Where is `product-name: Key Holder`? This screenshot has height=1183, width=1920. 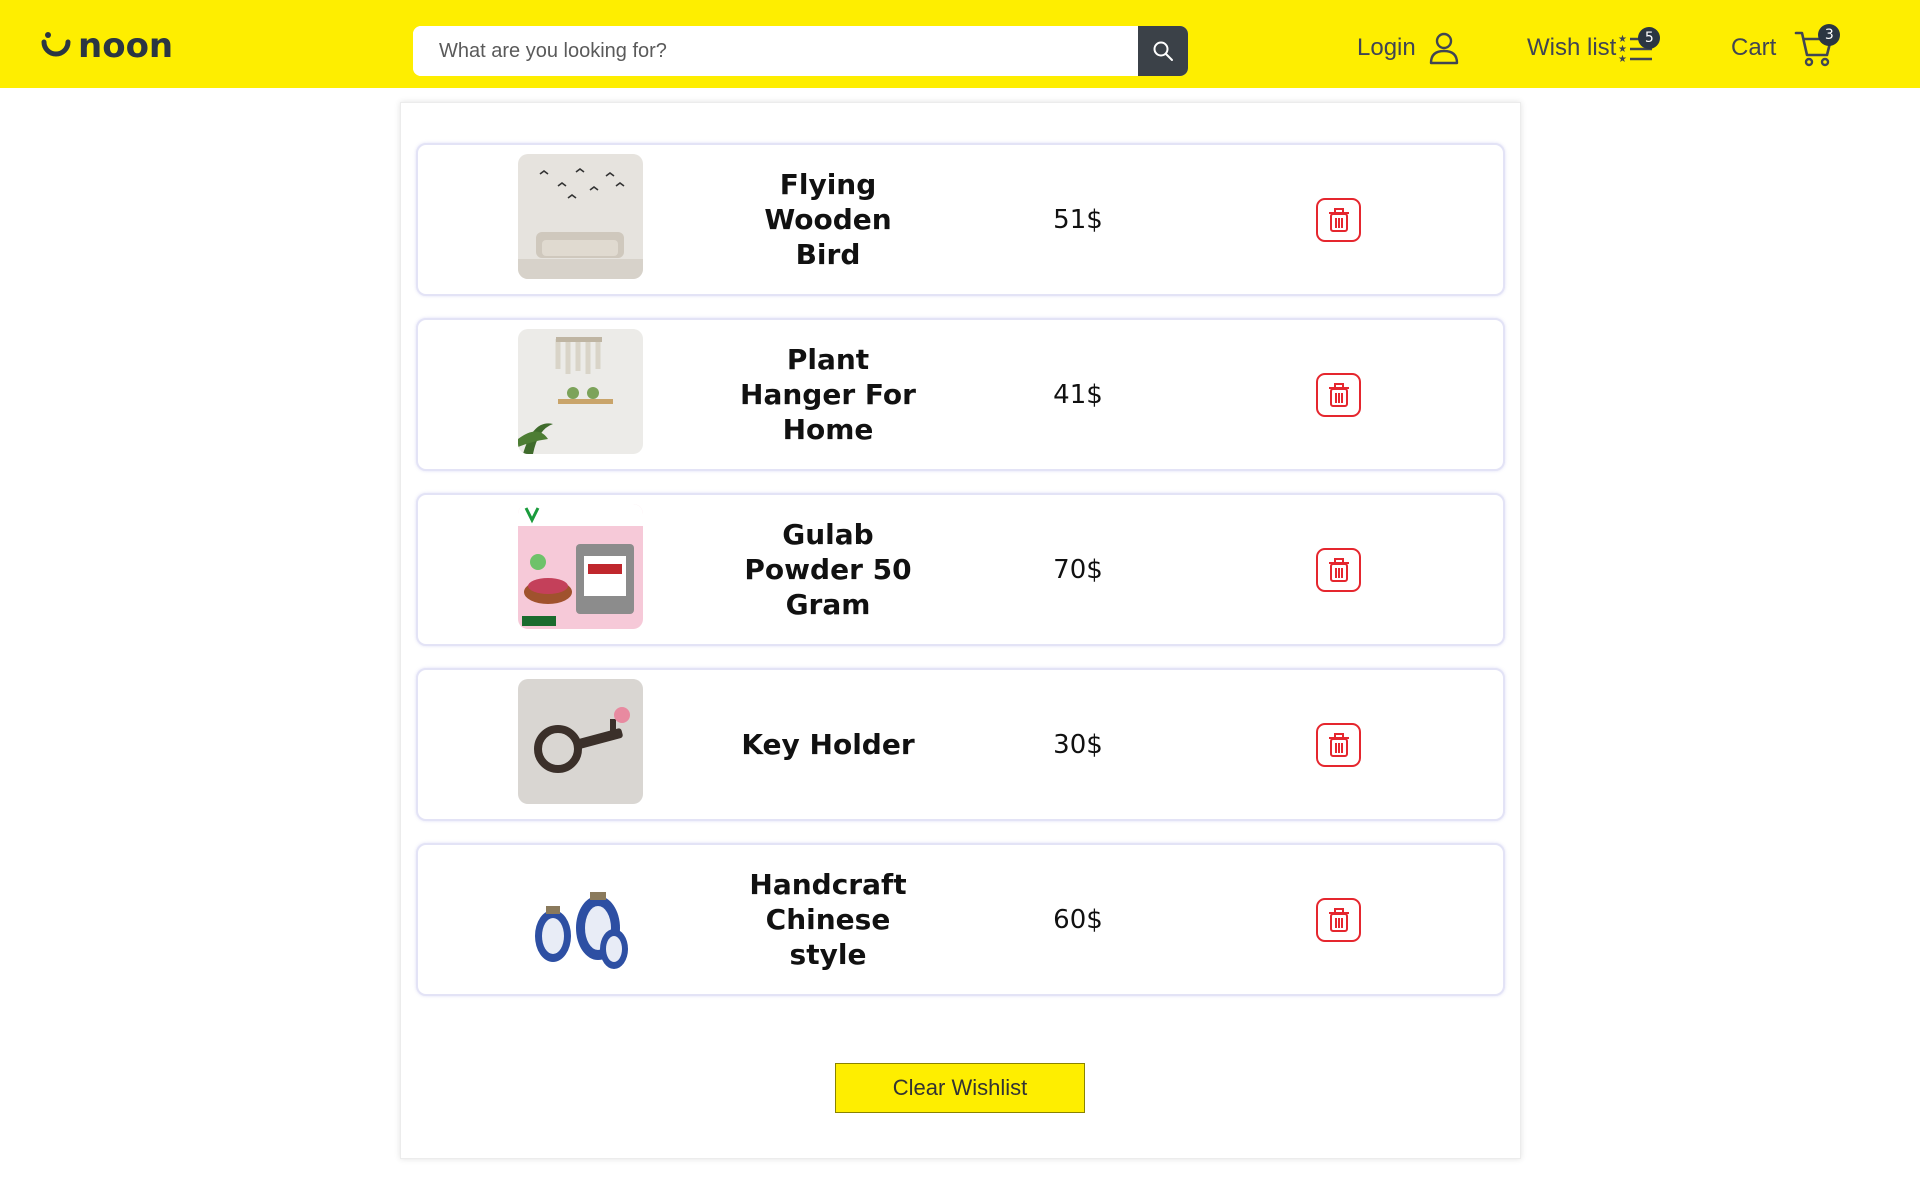 product-name: Key Holder is located at coordinates (828, 744).